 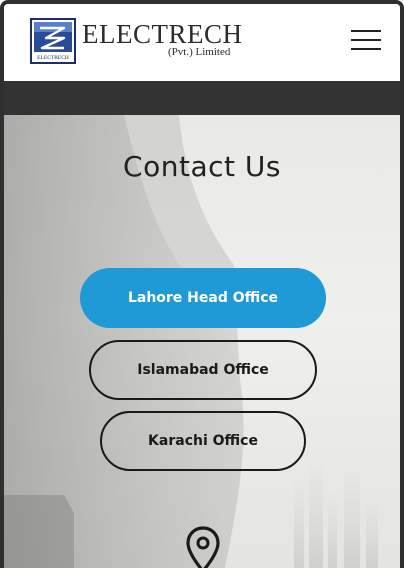 What do you see at coordinates (203, 547) in the screenshot?
I see `map-pin-icon` at bounding box center [203, 547].